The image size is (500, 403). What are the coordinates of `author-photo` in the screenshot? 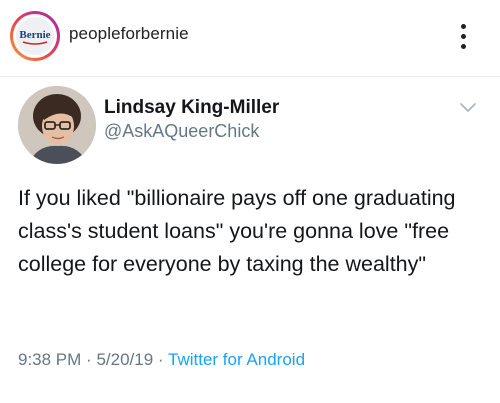 It's located at (57, 125).